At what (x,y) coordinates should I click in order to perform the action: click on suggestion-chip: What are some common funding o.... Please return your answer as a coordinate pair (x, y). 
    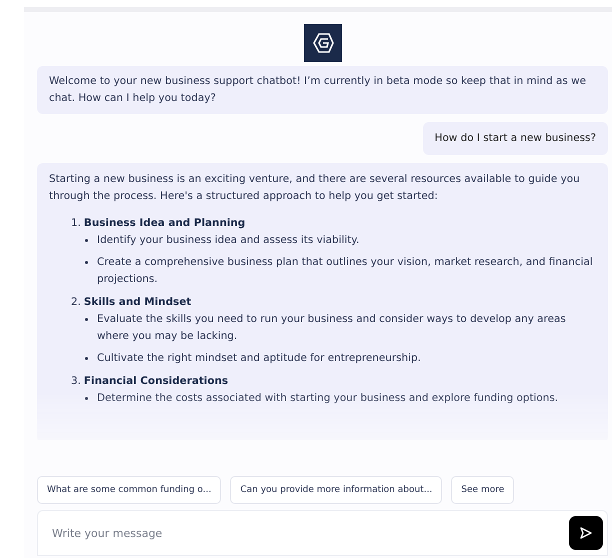
    Looking at the image, I should click on (129, 490).